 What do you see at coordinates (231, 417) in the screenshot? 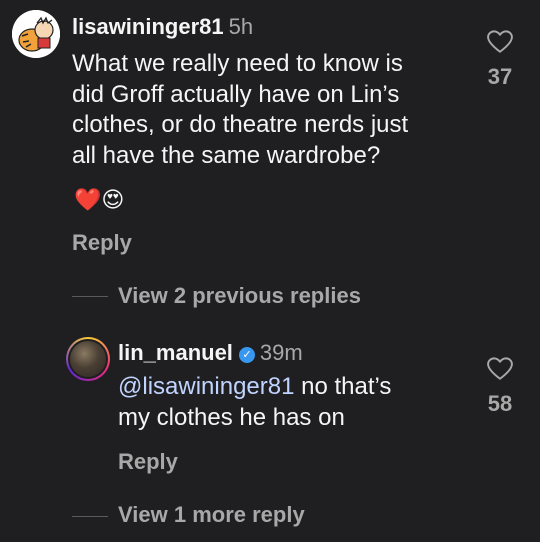
I see `reply-text-line: my clothes he has on` at bounding box center [231, 417].